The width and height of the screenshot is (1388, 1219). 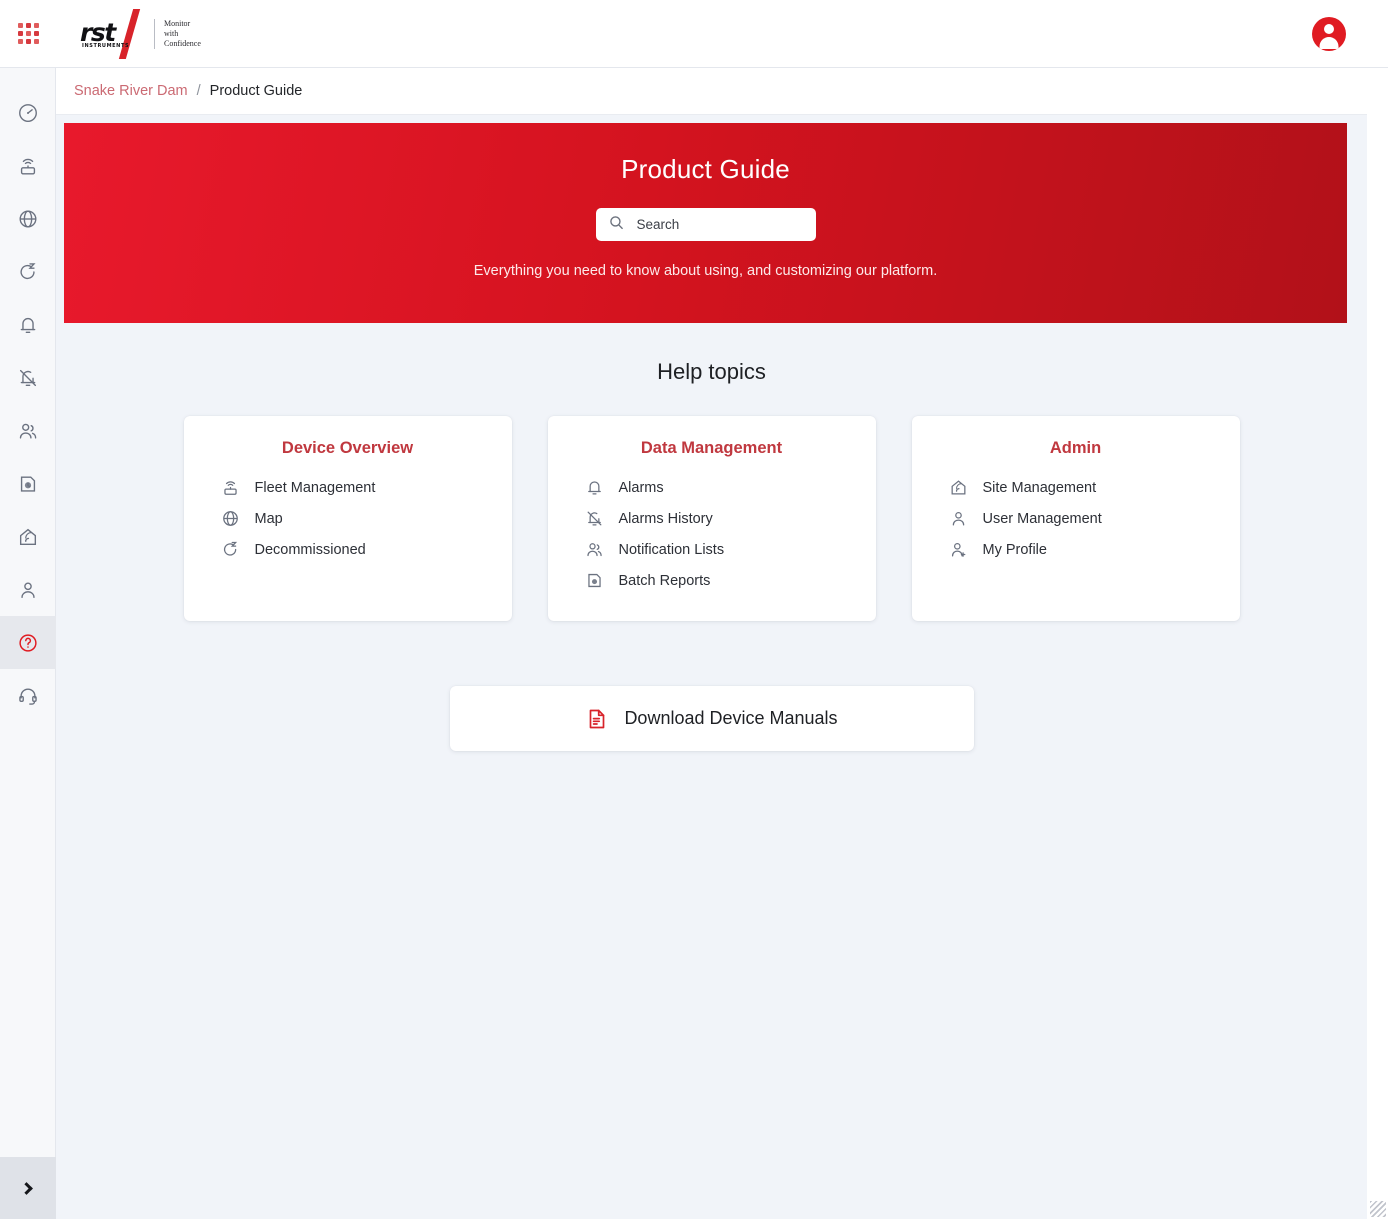 I want to click on sidebar-item-dashboard, so click(x=28, y=112).